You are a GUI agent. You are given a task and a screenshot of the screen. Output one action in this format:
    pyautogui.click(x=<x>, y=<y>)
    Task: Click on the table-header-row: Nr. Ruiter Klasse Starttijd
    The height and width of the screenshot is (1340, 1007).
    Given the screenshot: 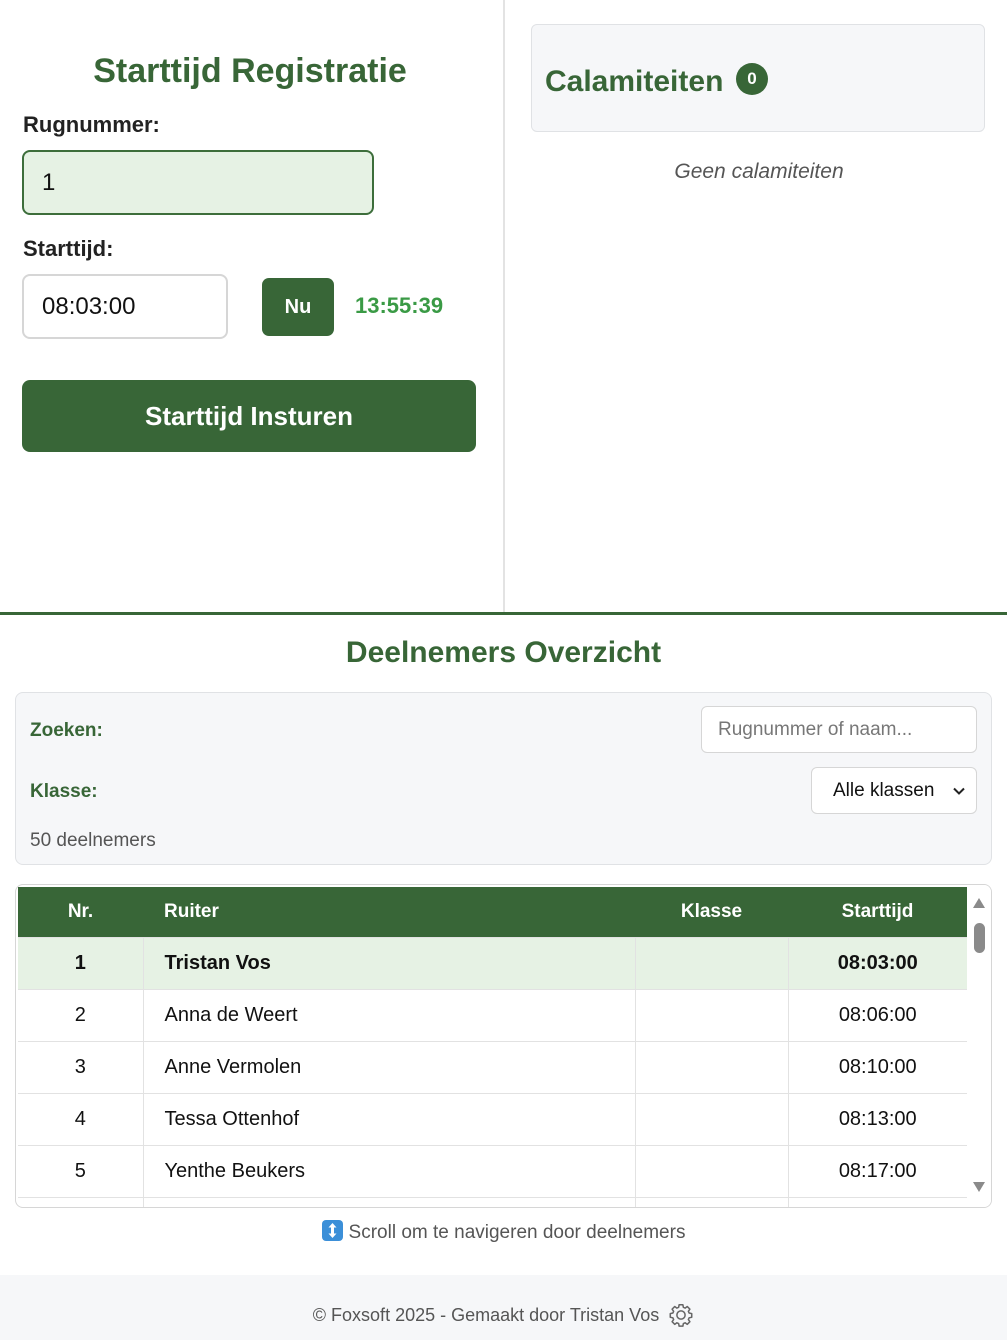 What is the action you would take?
    pyautogui.click(x=492, y=912)
    